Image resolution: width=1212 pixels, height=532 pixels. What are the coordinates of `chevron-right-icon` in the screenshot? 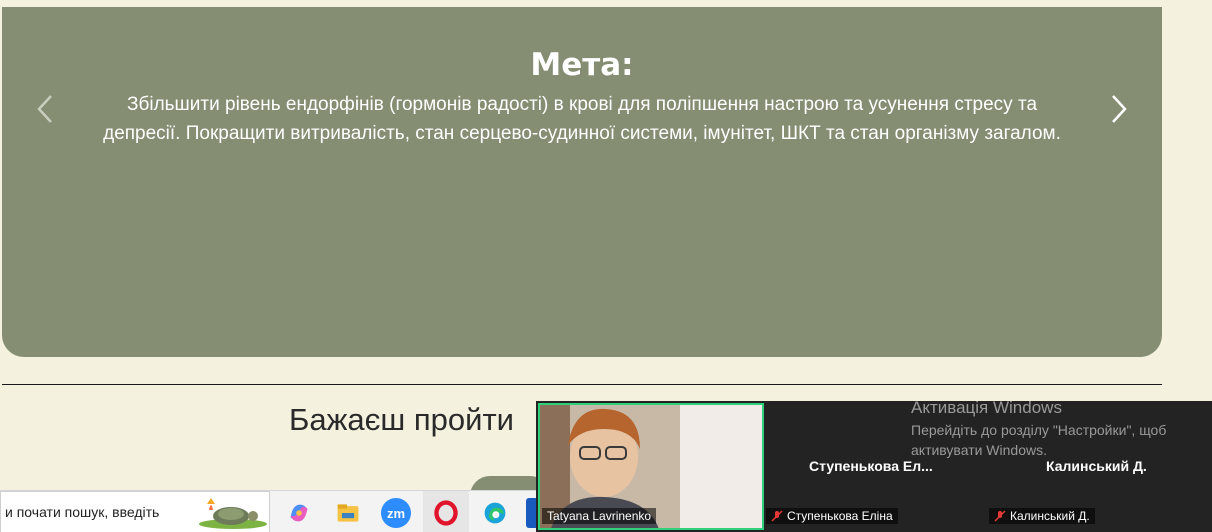 It's located at (1119, 109).